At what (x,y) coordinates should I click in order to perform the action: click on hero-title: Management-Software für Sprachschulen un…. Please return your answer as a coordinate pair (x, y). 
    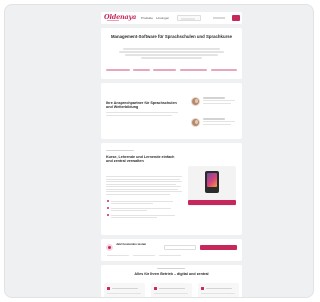
    Looking at the image, I should click on (171, 36).